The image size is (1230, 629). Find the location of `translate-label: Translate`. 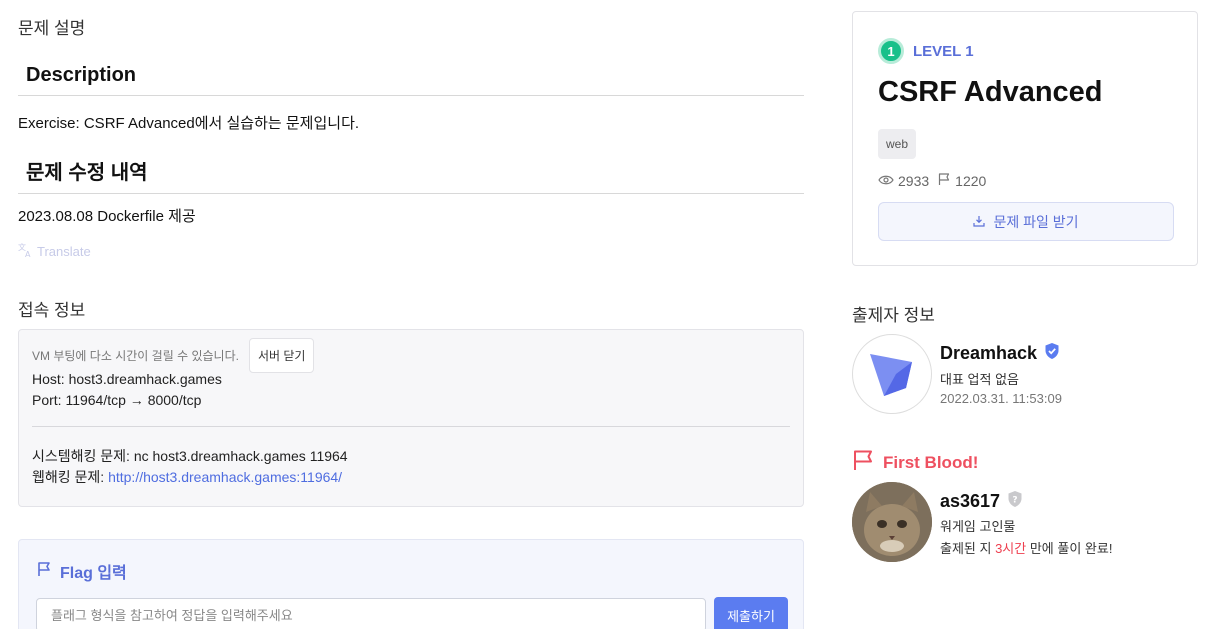

translate-label: Translate is located at coordinates (64, 251).